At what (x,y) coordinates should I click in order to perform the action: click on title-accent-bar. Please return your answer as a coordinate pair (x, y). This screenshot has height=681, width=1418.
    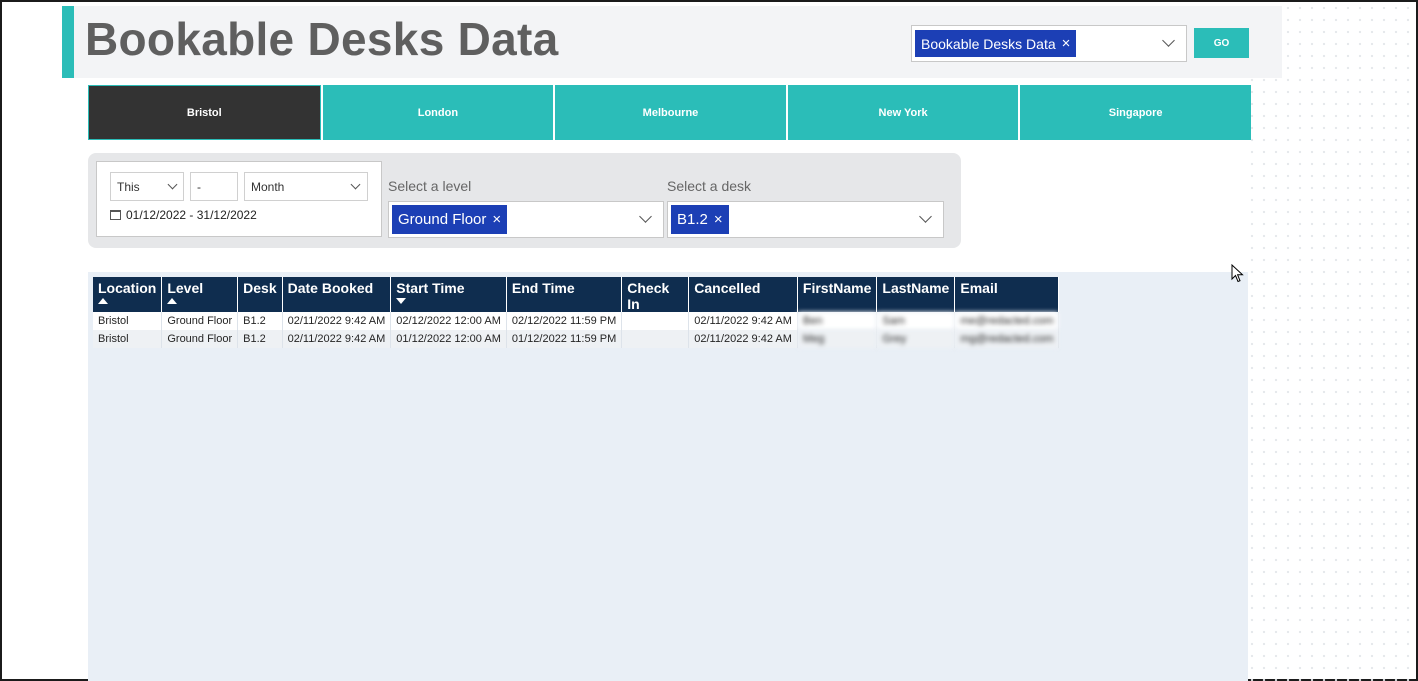
    Looking at the image, I should click on (68, 42).